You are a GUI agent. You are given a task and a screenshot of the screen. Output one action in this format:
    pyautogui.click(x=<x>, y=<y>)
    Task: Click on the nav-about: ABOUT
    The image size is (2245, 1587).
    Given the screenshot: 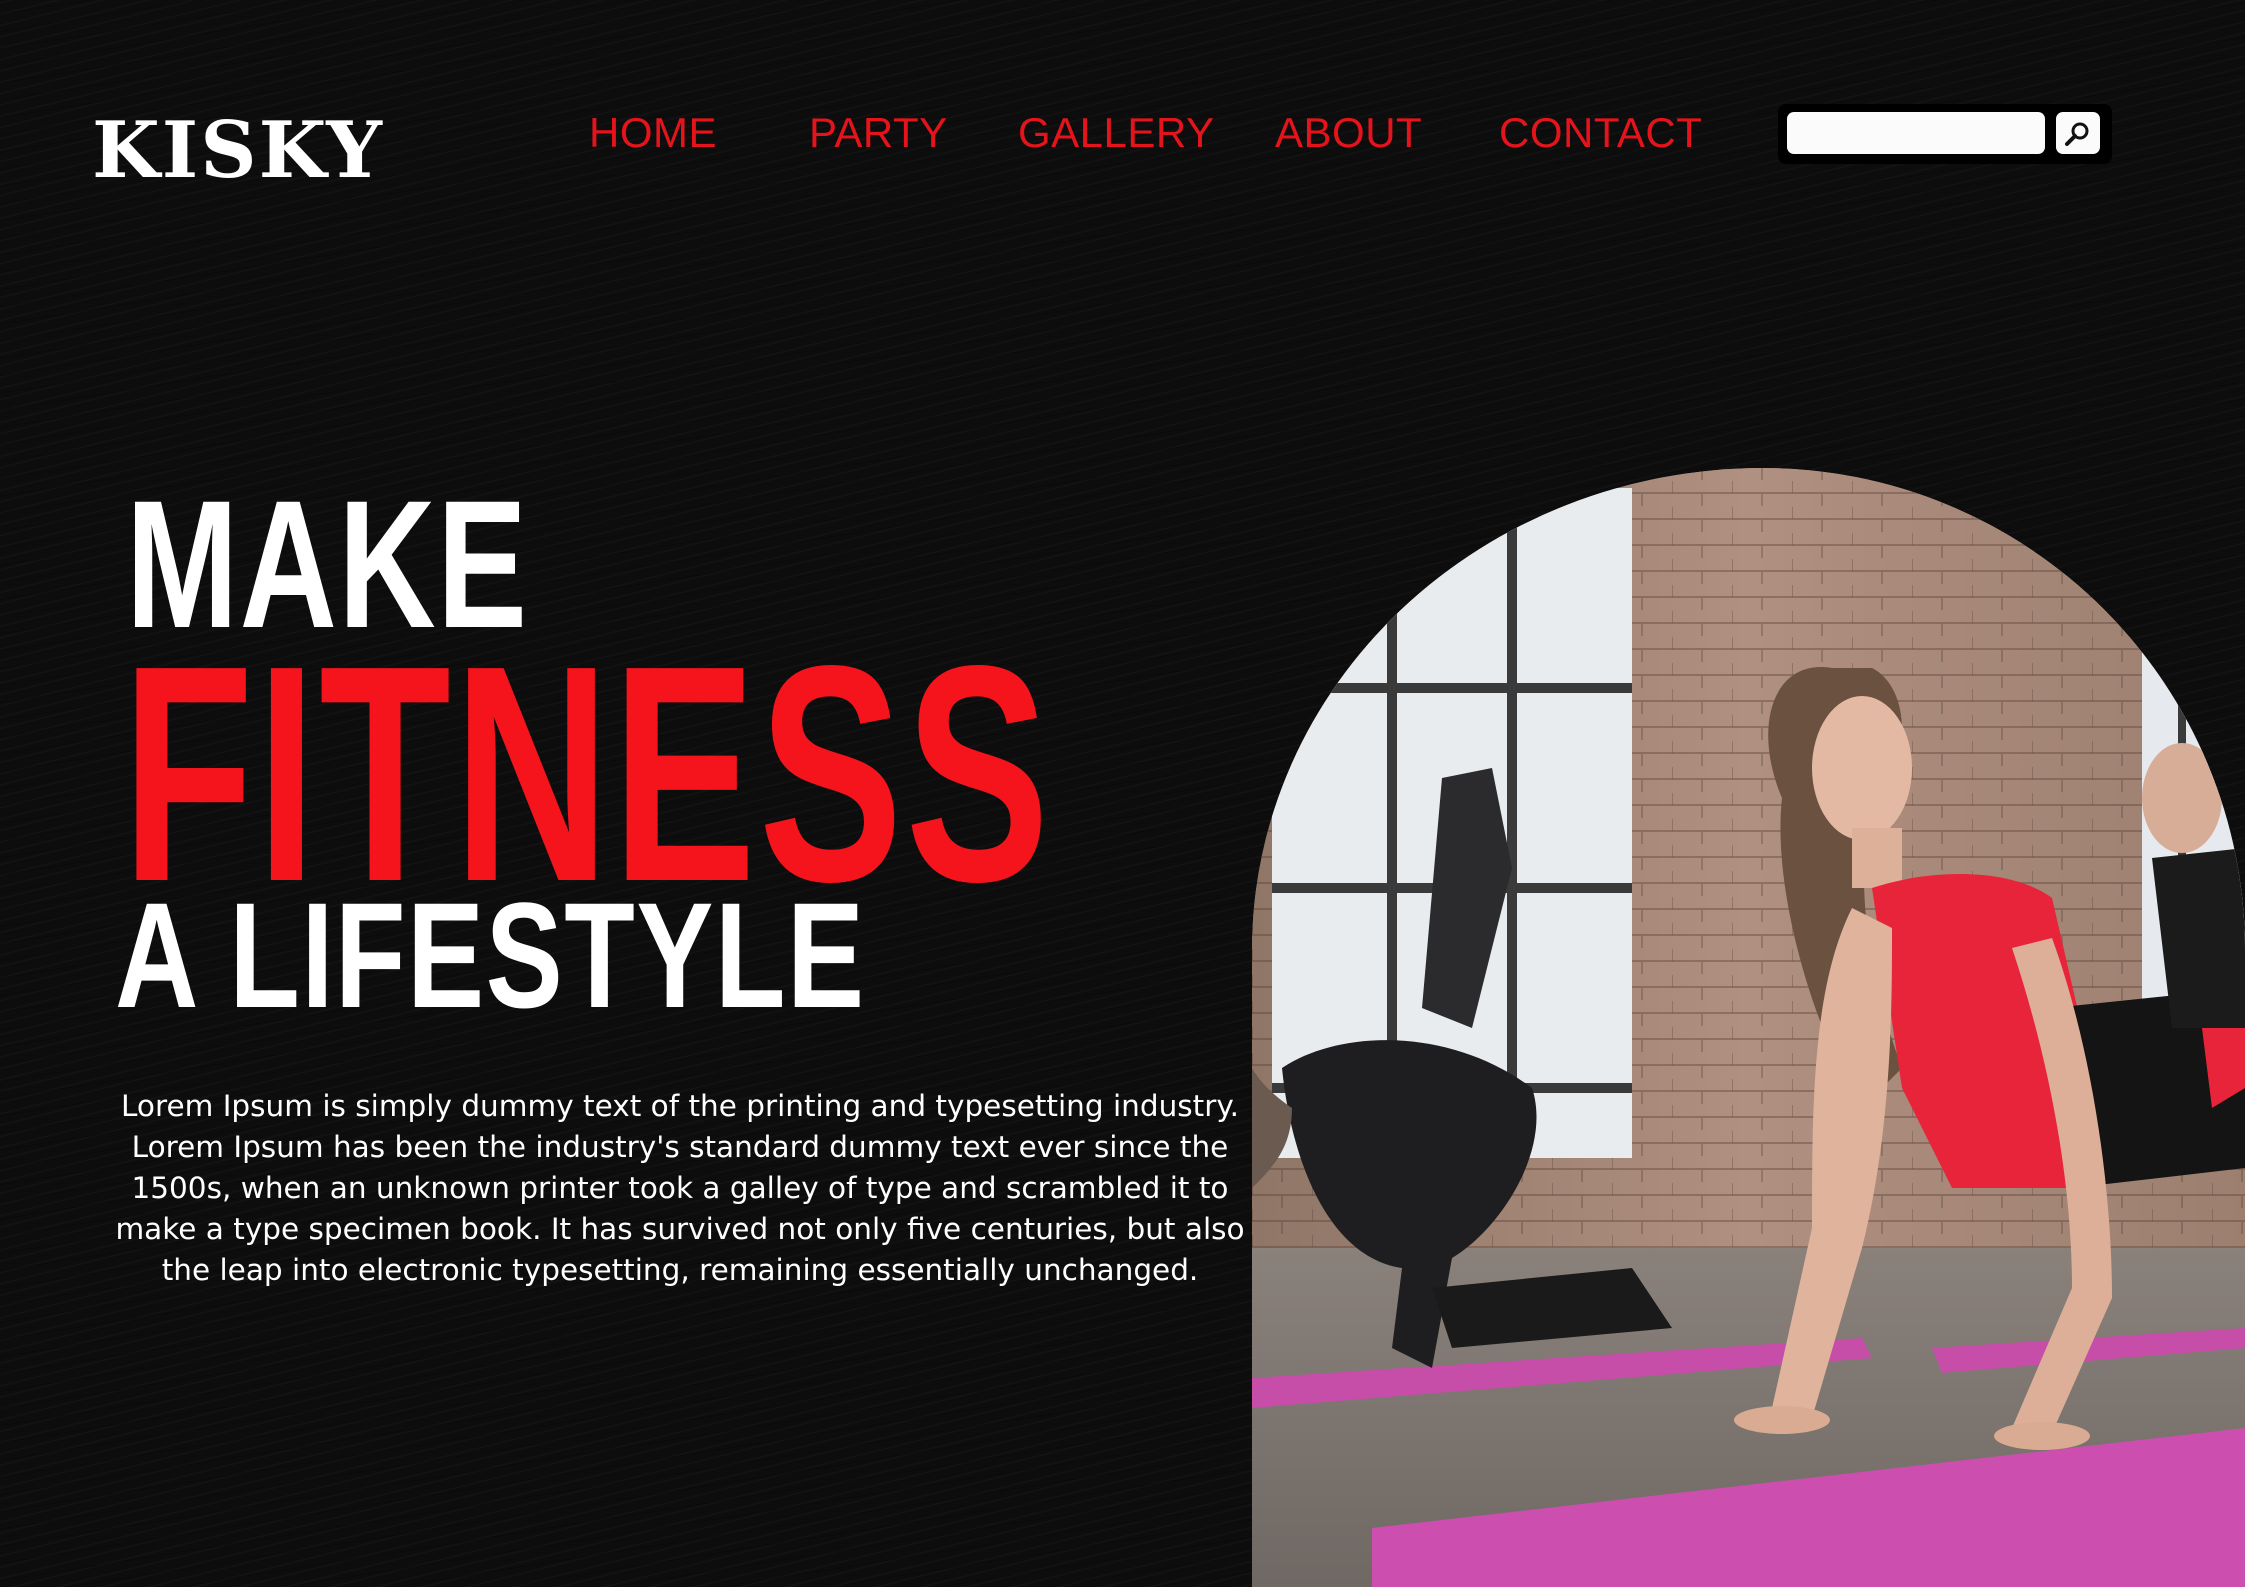 What is the action you would take?
    pyautogui.click(x=1348, y=133)
    